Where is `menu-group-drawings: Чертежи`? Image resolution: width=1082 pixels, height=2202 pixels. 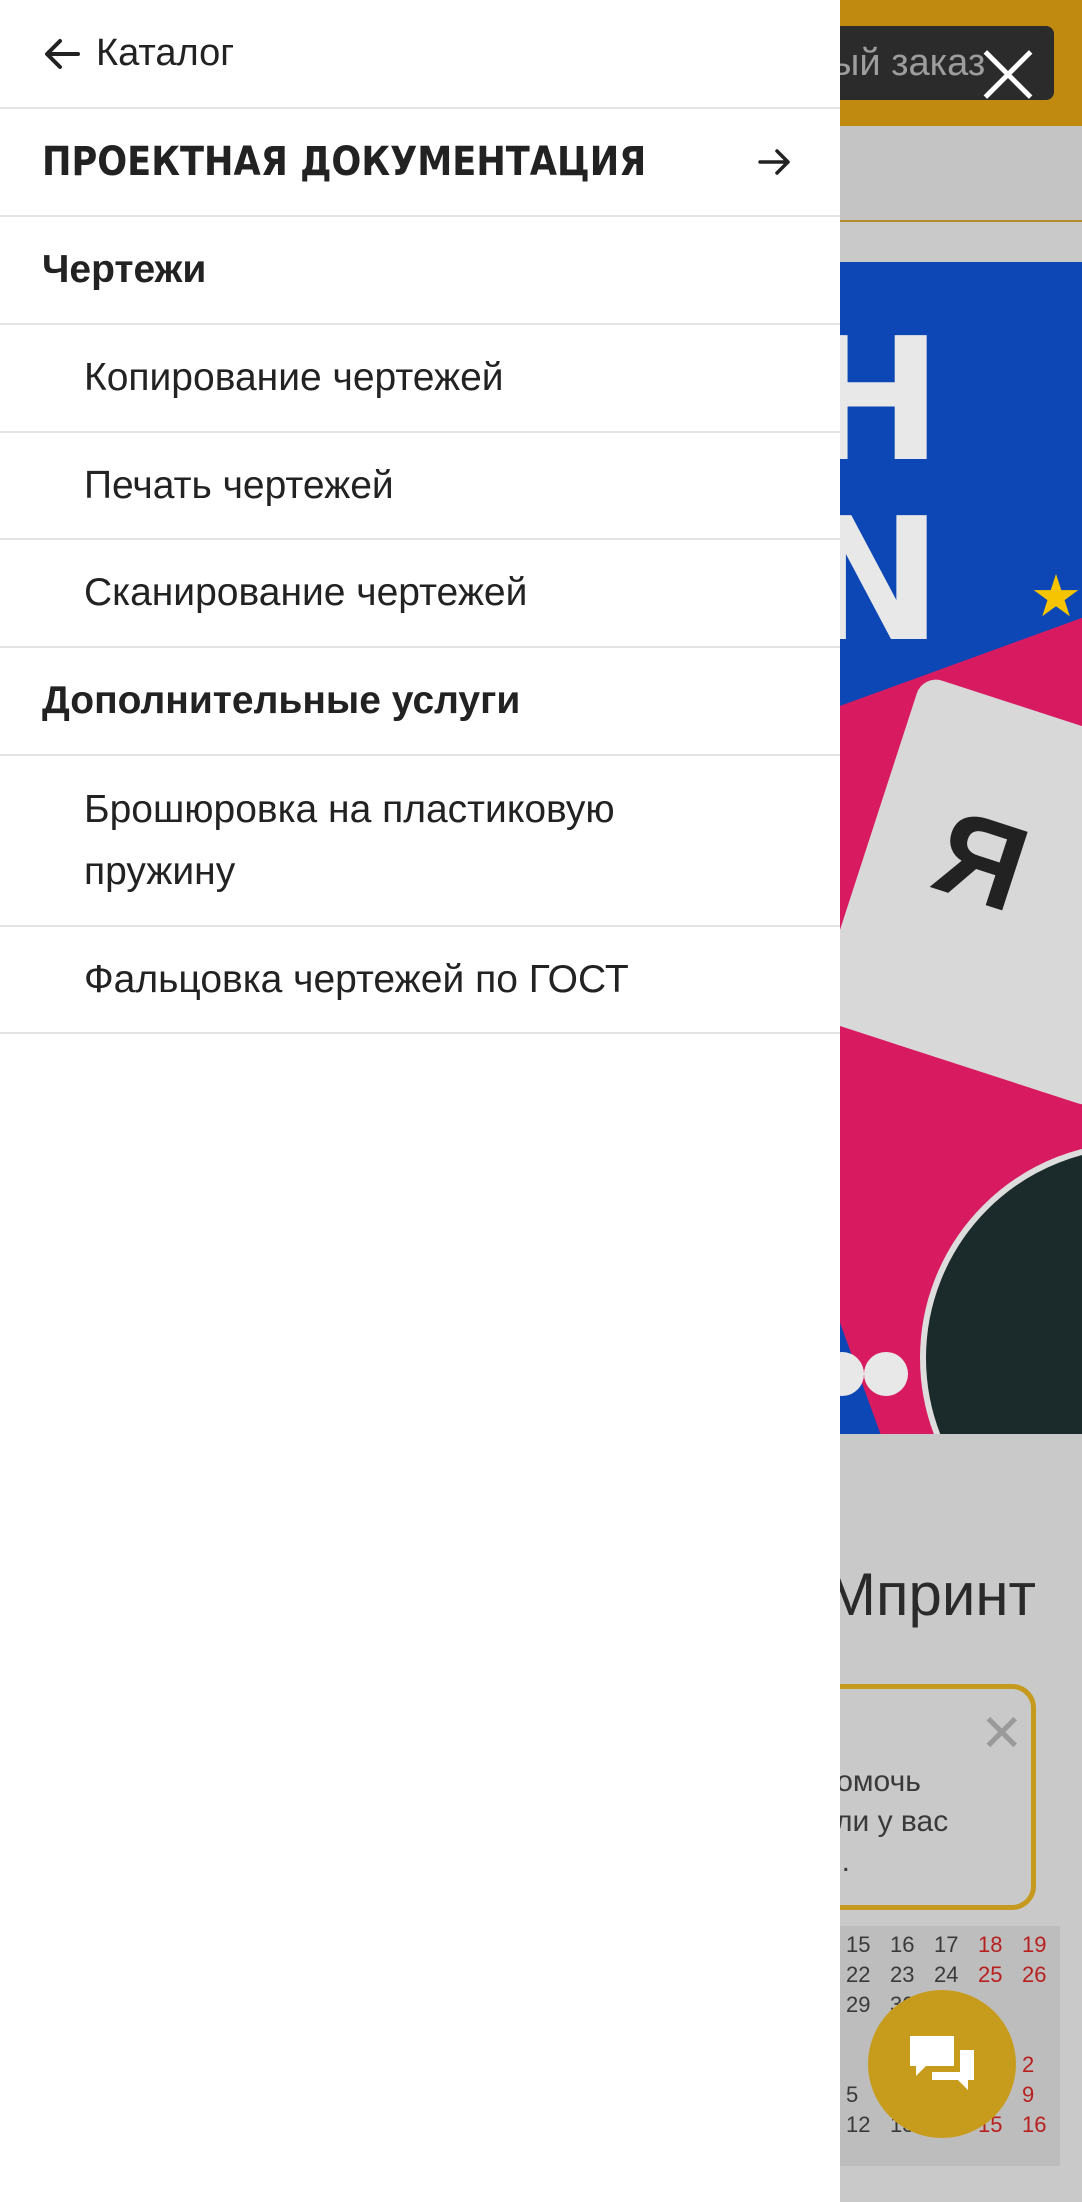
menu-group-drawings: Чертежи is located at coordinates (420, 271).